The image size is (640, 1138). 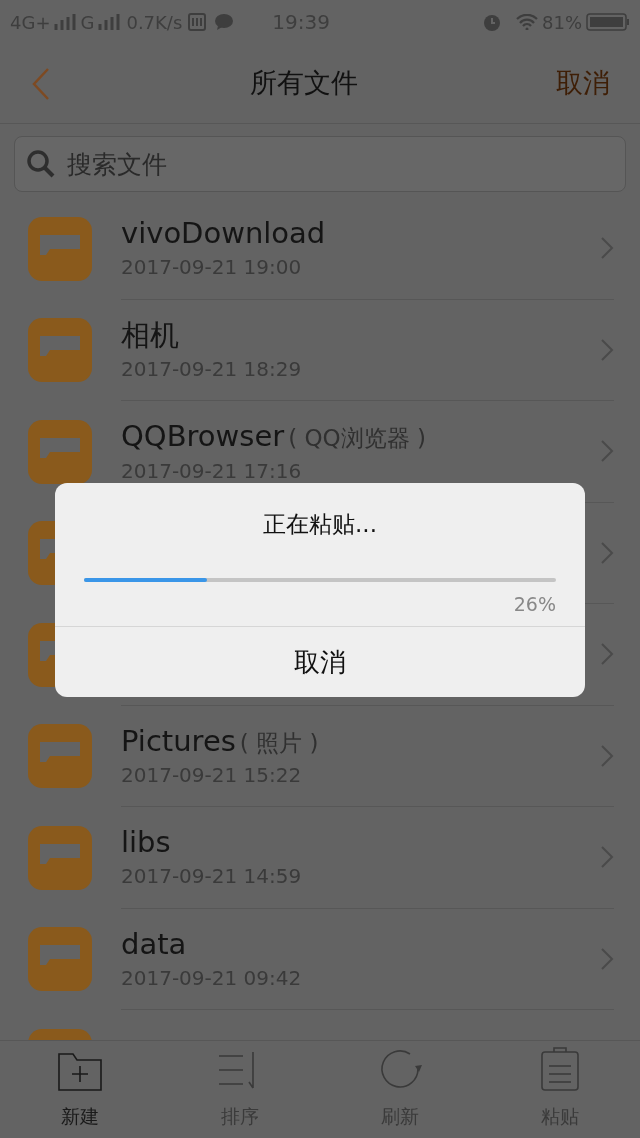 What do you see at coordinates (527, 22) in the screenshot?
I see `wifi-icon` at bounding box center [527, 22].